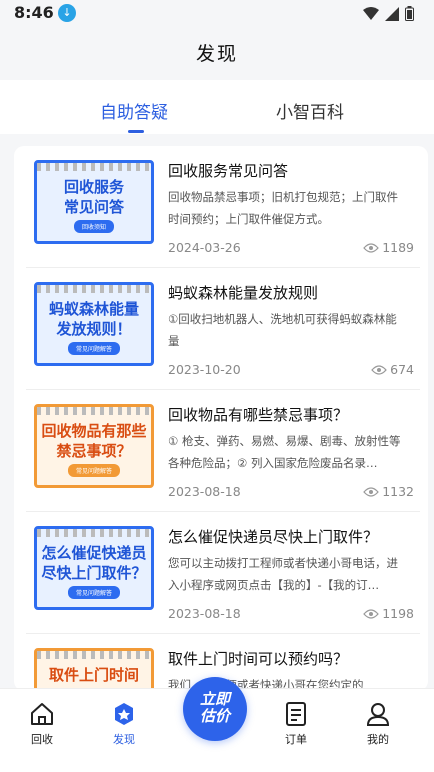  Describe the element at coordinates (398, 247) in the screenshot. I see `view-count: 1189` at that location.